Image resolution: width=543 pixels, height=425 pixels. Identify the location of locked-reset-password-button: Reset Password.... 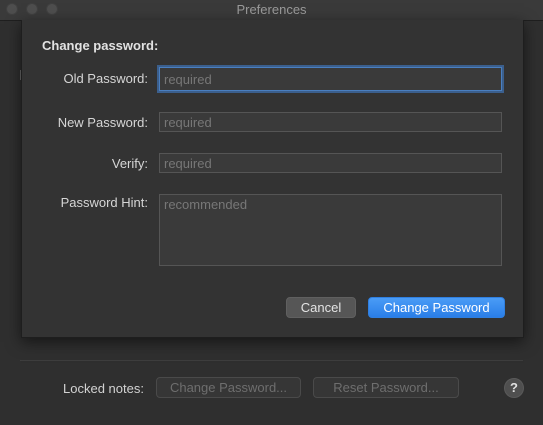
(386, 387).